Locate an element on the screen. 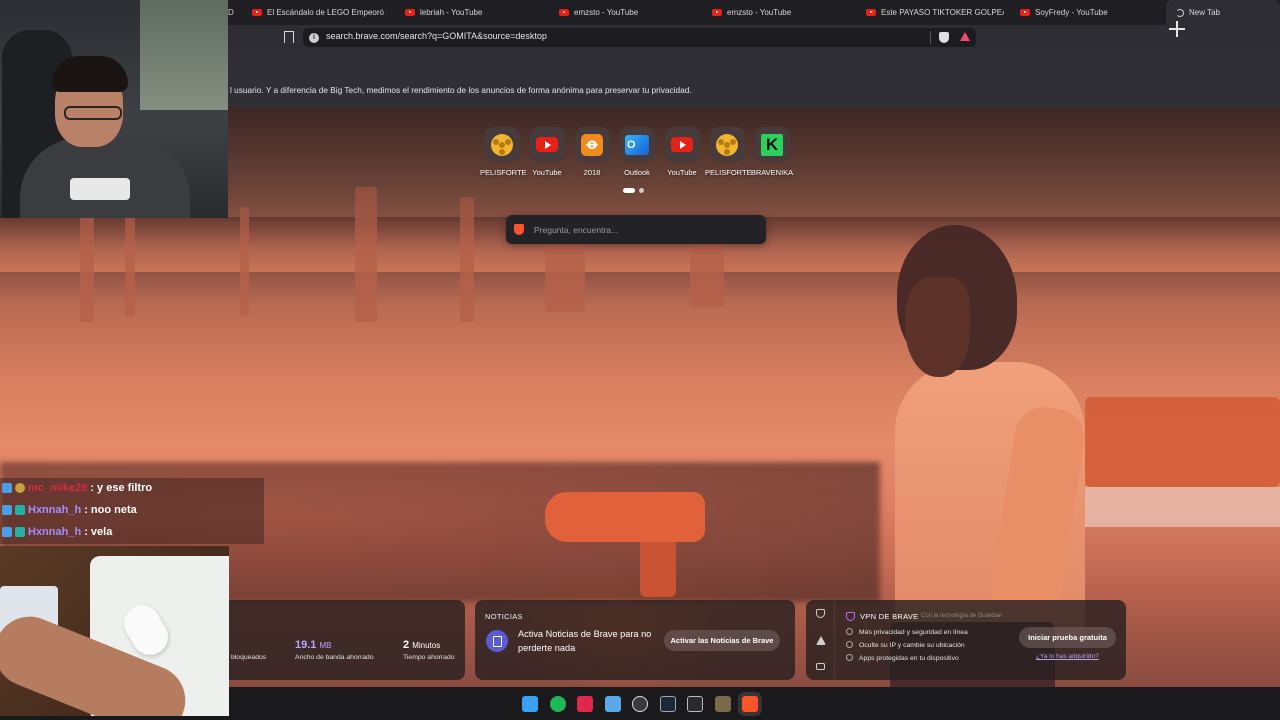 This screenshot has width=1280, height=720. already-purchased-link: ¿Ya lo has adquirido? is located at coordinates (1067, 656).